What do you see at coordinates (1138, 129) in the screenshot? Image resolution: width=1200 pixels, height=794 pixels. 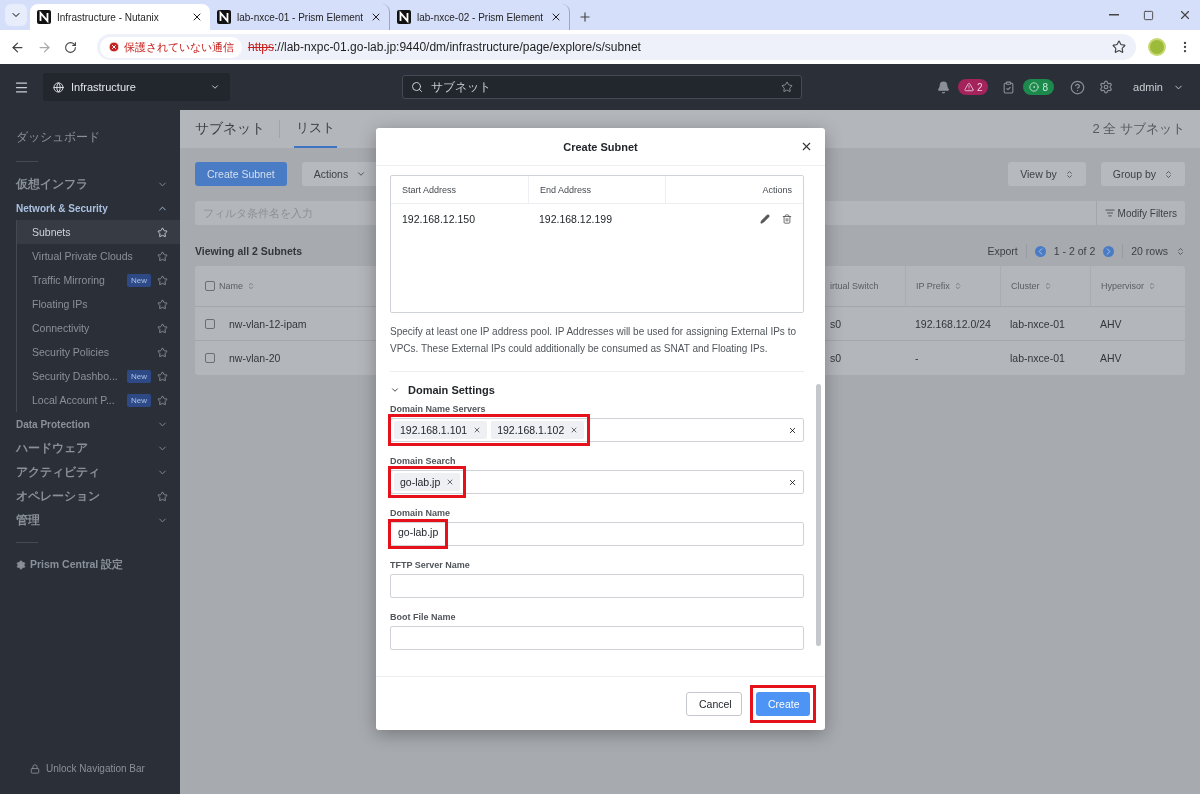 I see `subnet-count: 2 全 サブネット` at bounding box center [1138, 129].